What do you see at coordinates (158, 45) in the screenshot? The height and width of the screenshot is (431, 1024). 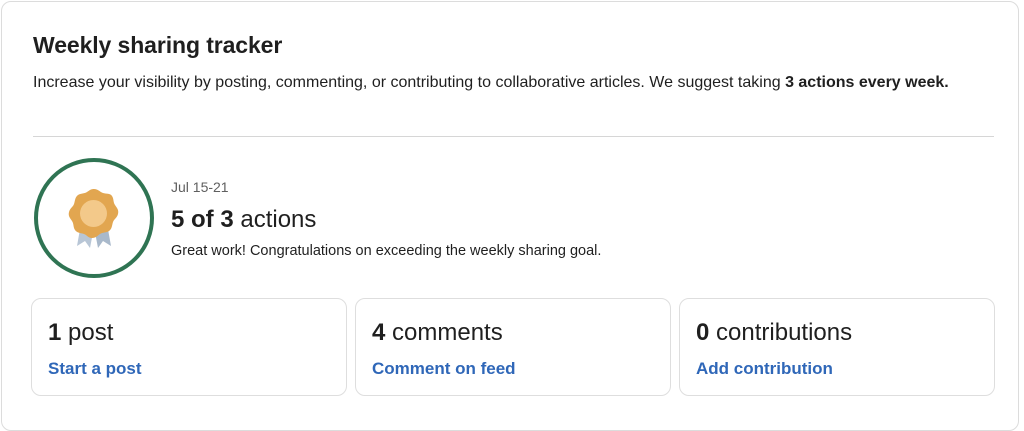 I see `tracker-title: Weekly sharing tracker` at bounding box center [158, 45].